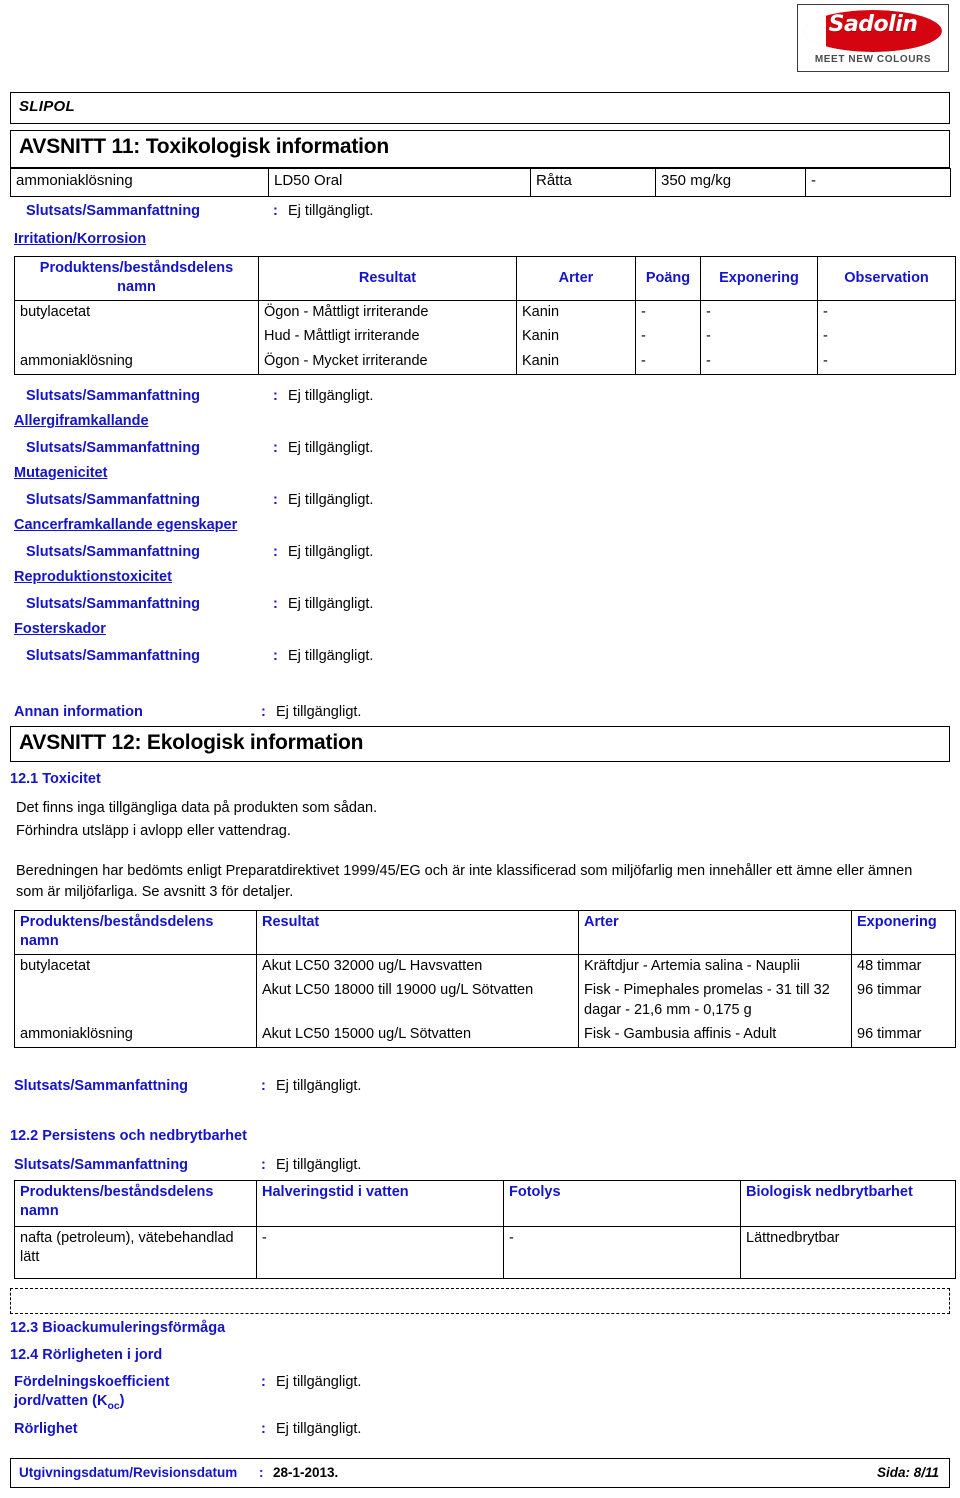 This screenshot has height=1498, width=960. Describe the element at coordinates (622, 1203) in the screenshot. I see `header-photolysis: Fotolys` at that location.